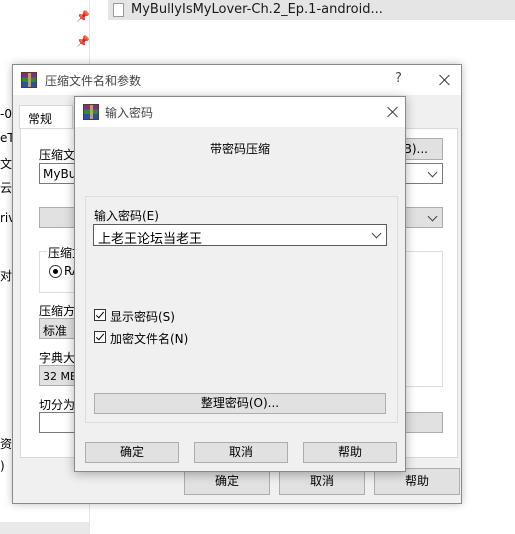  I want to click on ok-button: 确定, so click(227, 481).